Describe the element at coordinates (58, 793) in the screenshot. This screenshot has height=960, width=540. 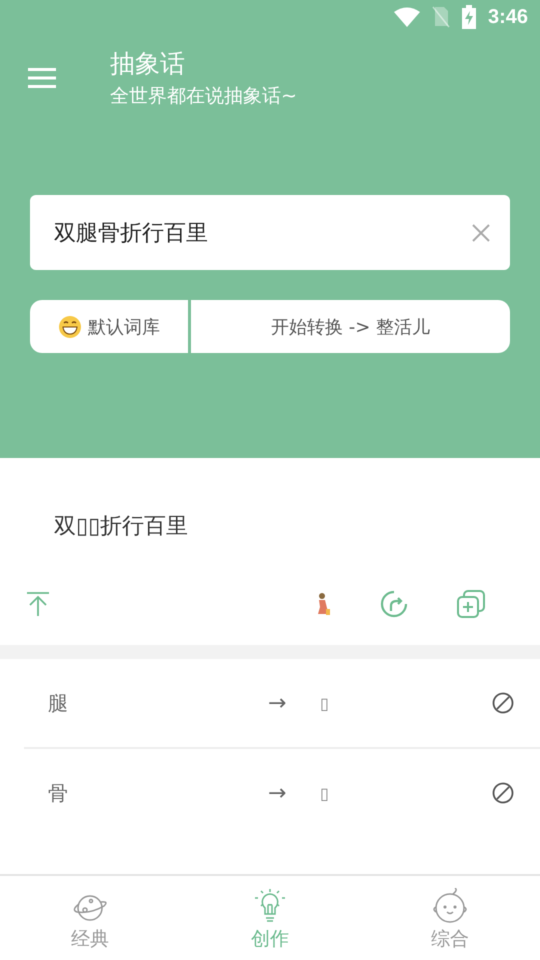
I see `source-char: 骨` at that location.